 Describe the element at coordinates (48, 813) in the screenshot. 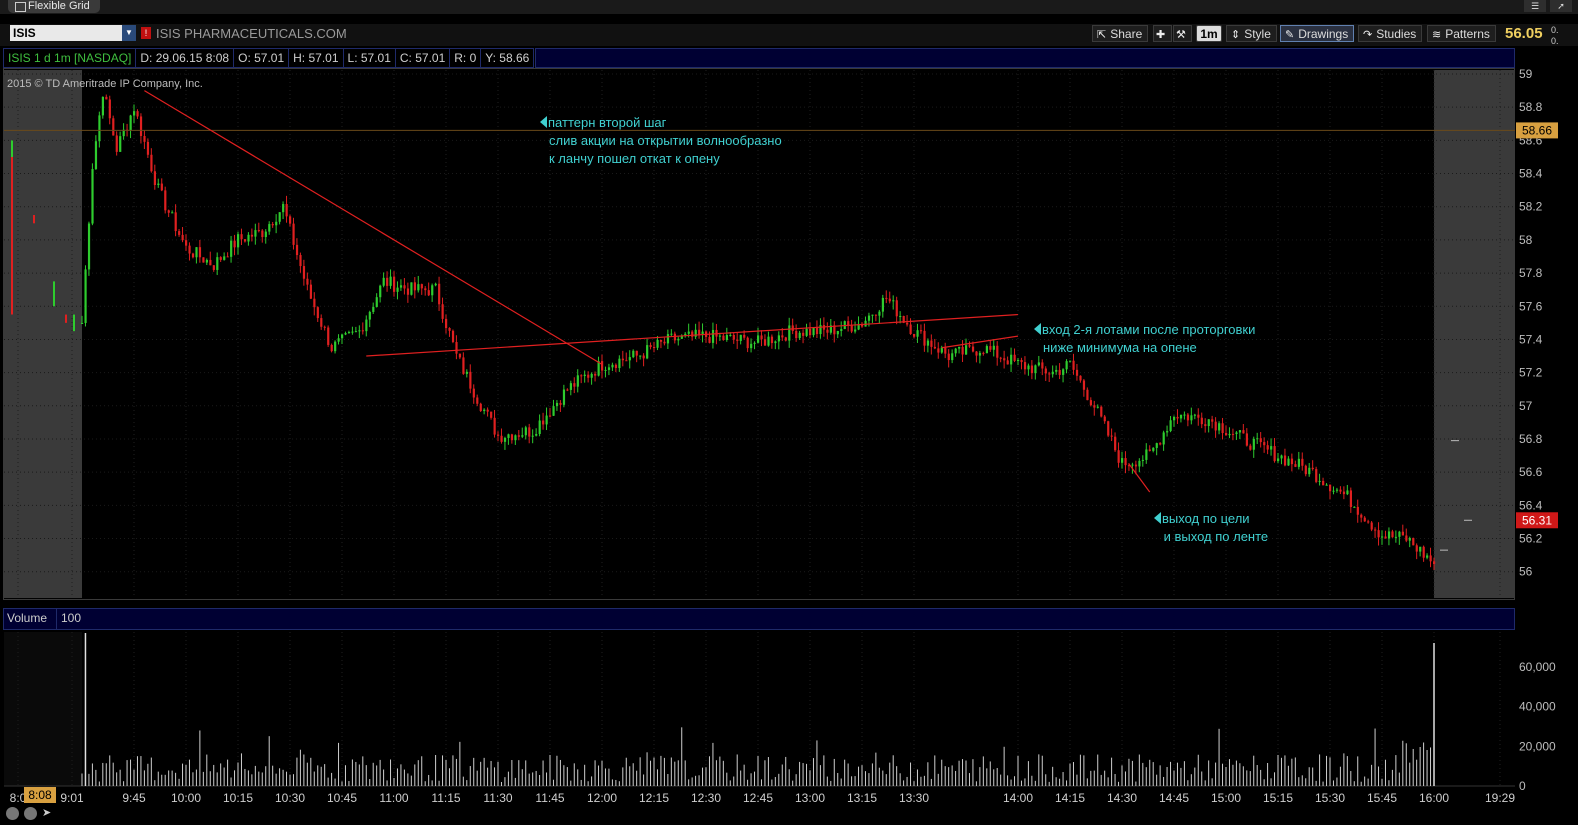

I see `cursor-icon: ➤` at that location.